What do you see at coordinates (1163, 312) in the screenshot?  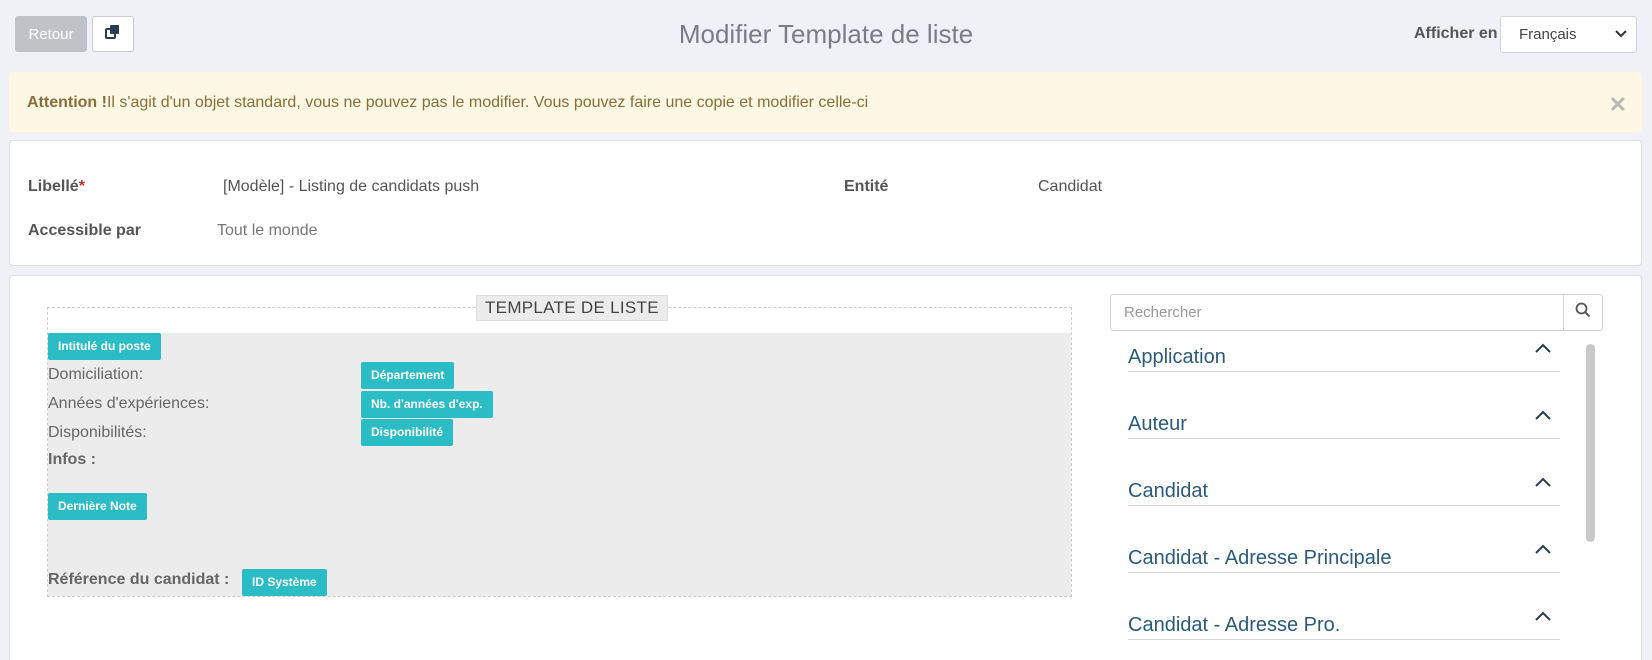 I see `search-placeholder: Rechercher` at bounding box center [1163, 312].